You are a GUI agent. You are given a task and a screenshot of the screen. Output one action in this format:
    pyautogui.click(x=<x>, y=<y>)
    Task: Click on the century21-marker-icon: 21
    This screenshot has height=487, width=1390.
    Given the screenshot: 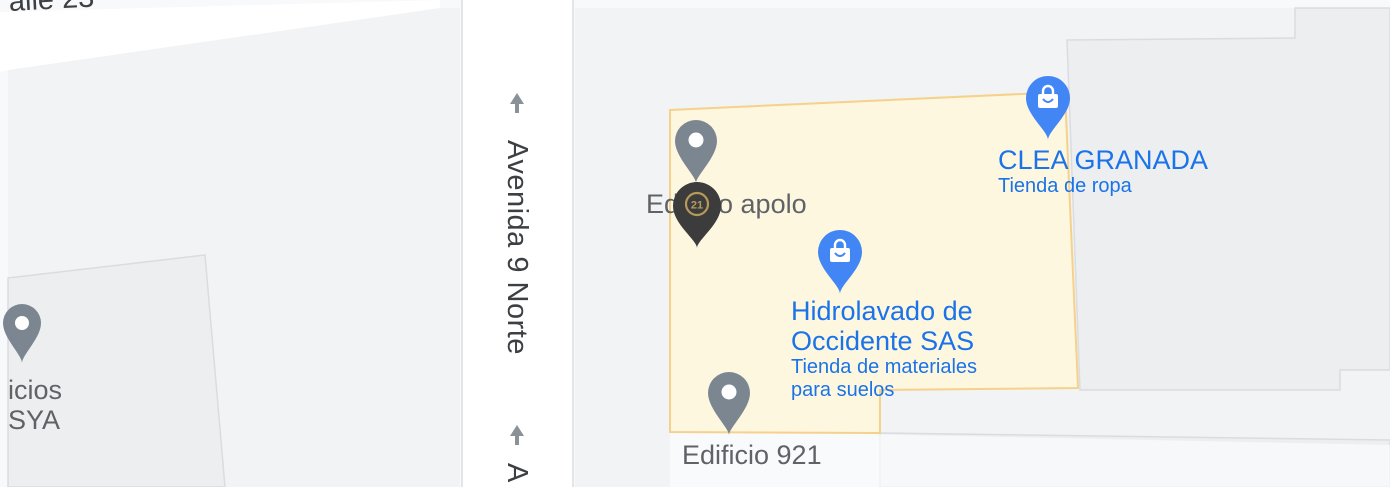 What is the action you would take?
    pyautogui.click(x=697, y=215)
    